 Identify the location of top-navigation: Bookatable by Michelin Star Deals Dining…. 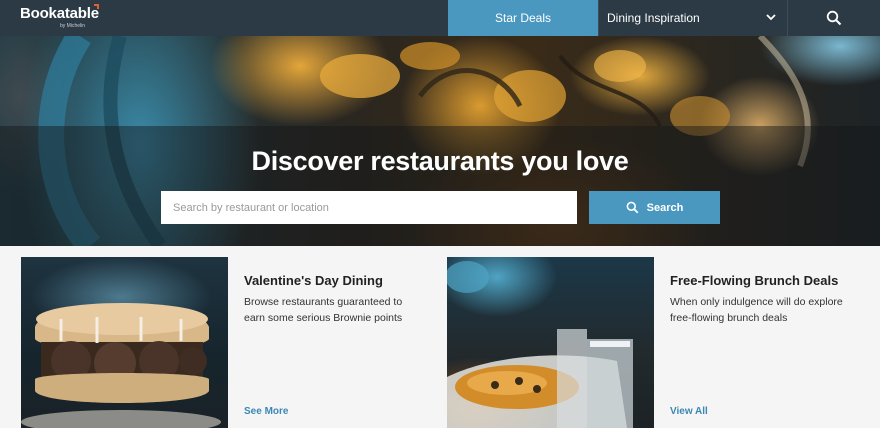
(440, 18).